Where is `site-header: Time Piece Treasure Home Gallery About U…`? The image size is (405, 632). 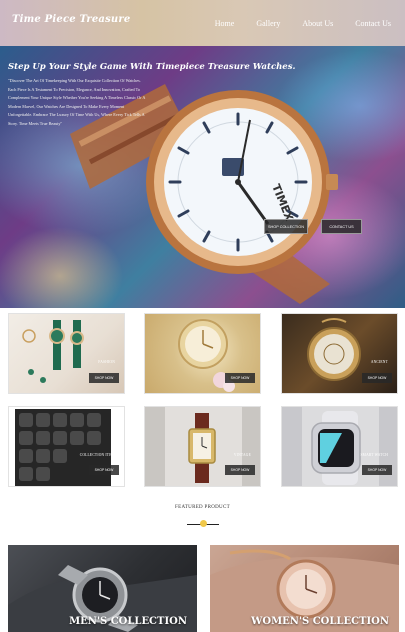
site-header: Time Piece Treasure Home Gallery About U… is located at coordinates (202, 23).